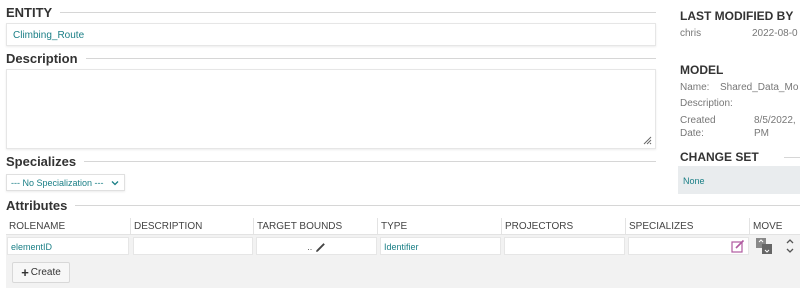  I want to click on specializes-heading: Specializes, so click(331, 161).